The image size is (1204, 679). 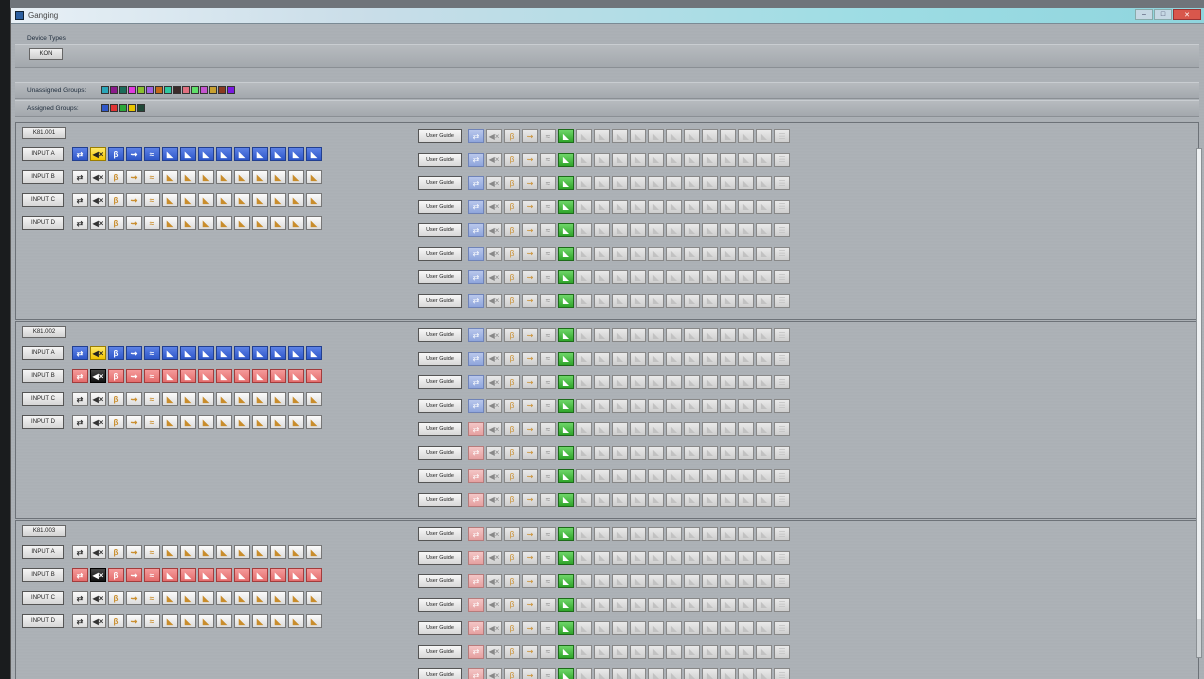 I want to click on input-button: INPUT B, so click(x=43, y=376).